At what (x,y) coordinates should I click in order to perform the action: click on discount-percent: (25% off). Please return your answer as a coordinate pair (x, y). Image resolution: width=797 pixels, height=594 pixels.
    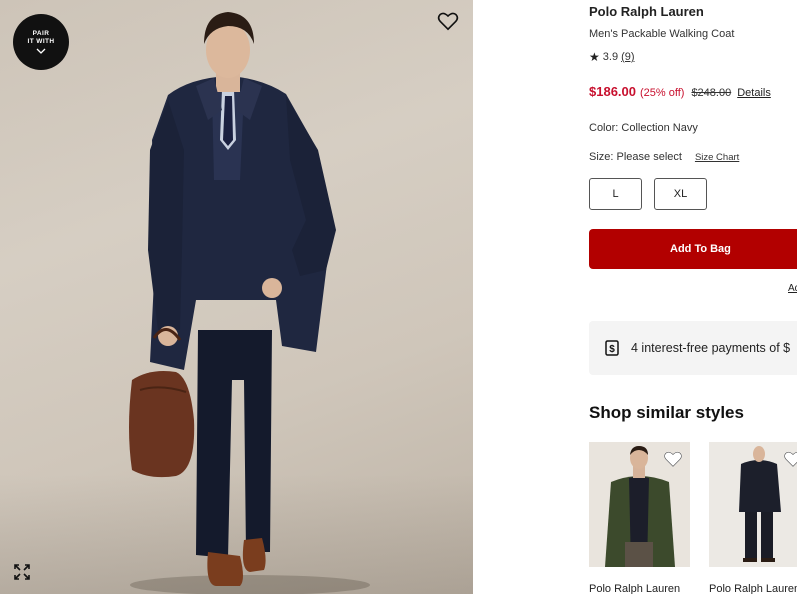
    Looking at the image, I should click on (662, 93).